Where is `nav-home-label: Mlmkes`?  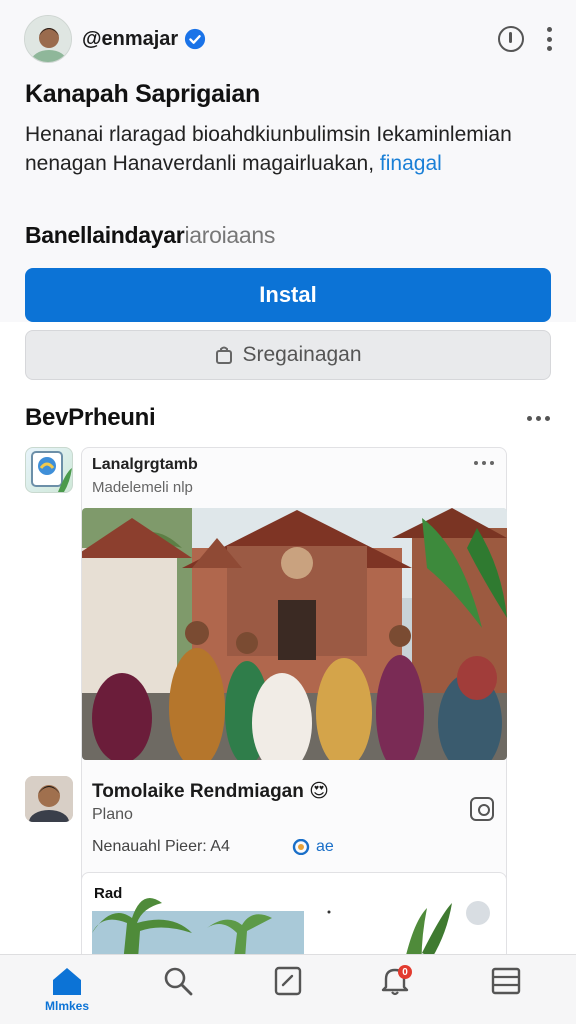
nav-home-label: Mlmkes is located at coordinates (67, 1006).